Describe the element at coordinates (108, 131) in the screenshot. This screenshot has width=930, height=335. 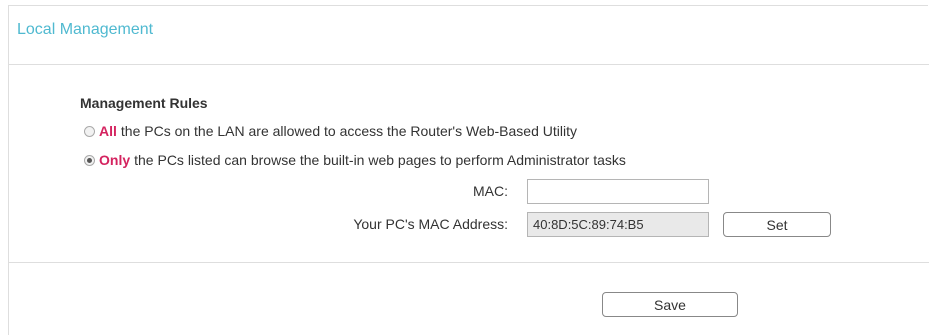
I see `radio-all-keyword: All` at that location.